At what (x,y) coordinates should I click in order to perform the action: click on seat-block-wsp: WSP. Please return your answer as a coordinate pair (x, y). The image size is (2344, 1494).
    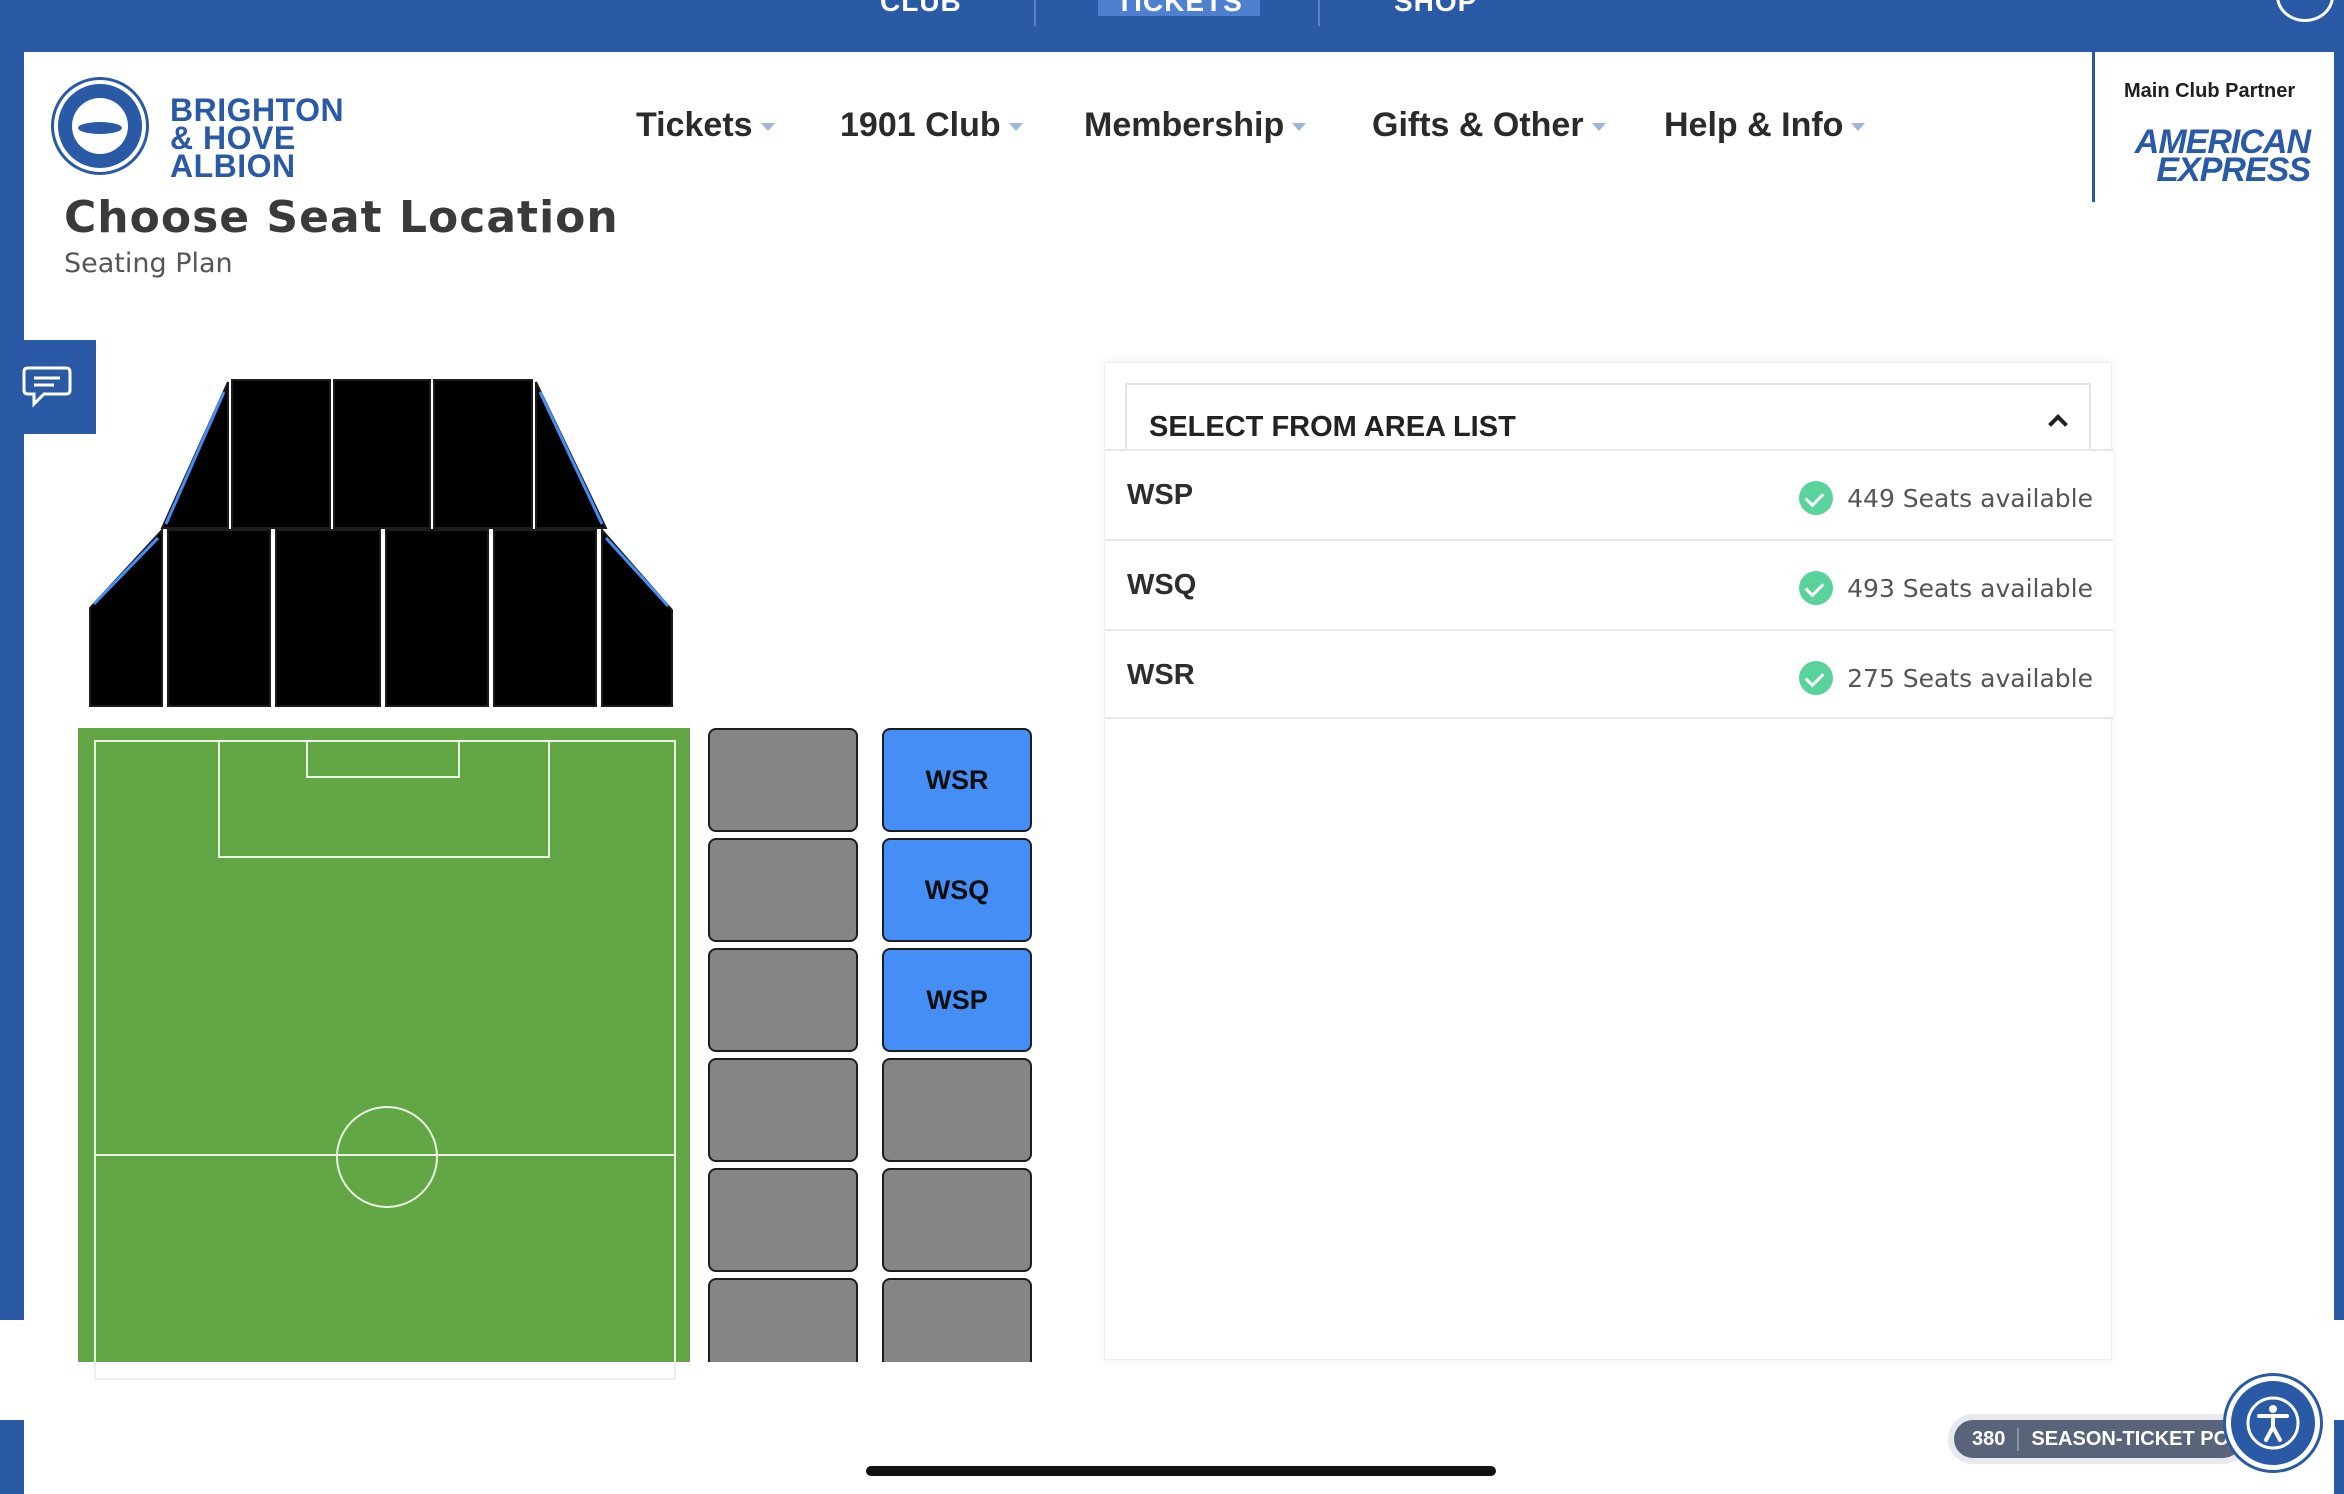
    Looking at the image, I should click on (957, 1000).